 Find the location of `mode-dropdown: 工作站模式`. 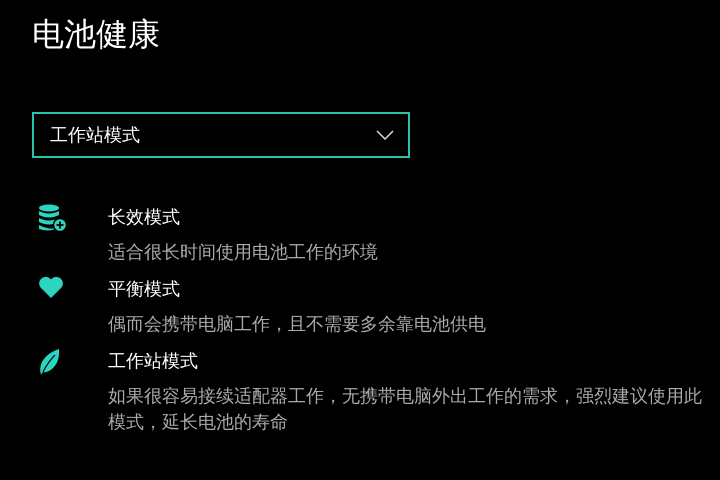

mode-dropdown: 工作站模式 is located at coordinates (221, 135).